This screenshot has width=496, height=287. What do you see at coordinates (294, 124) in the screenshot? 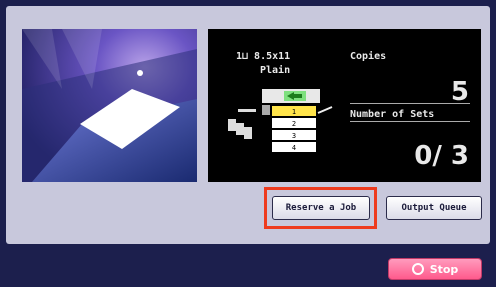
I see `tray-number-2: 2` at bounding box center [294, 124].